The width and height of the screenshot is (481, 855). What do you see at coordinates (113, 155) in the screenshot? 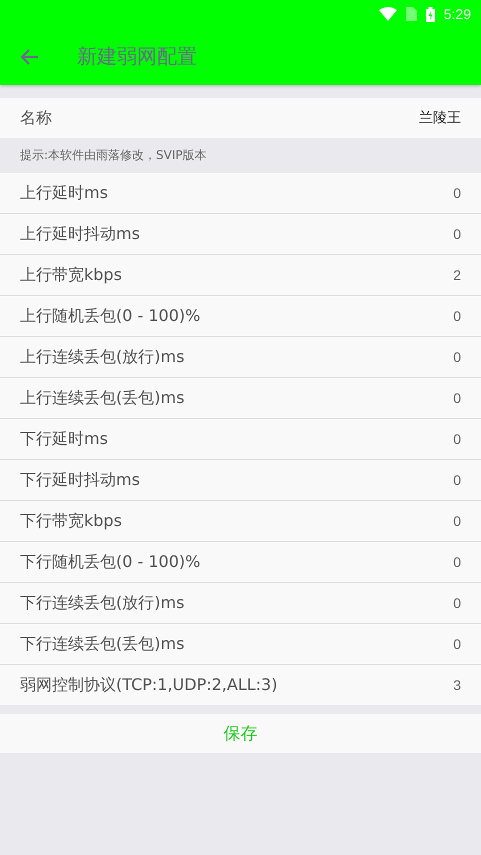
I see `hint-text: 提示:本软件由雨落修改，SVIP版本` at bounding box center [113, 155].